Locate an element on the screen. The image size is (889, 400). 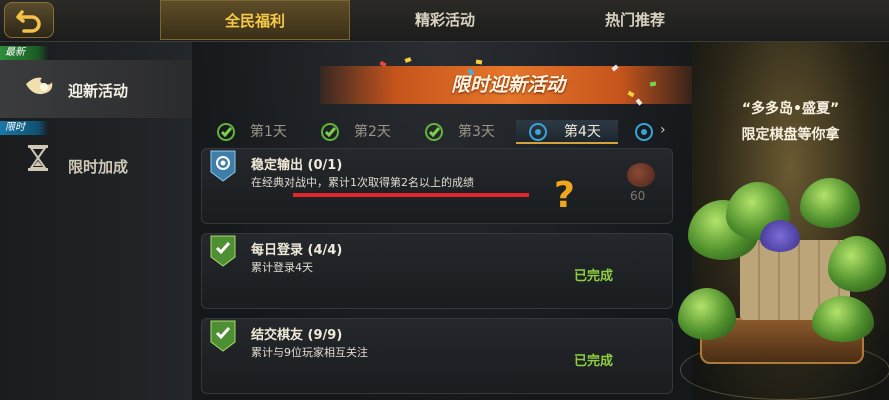
back-button is located at coordinates (29, 20).